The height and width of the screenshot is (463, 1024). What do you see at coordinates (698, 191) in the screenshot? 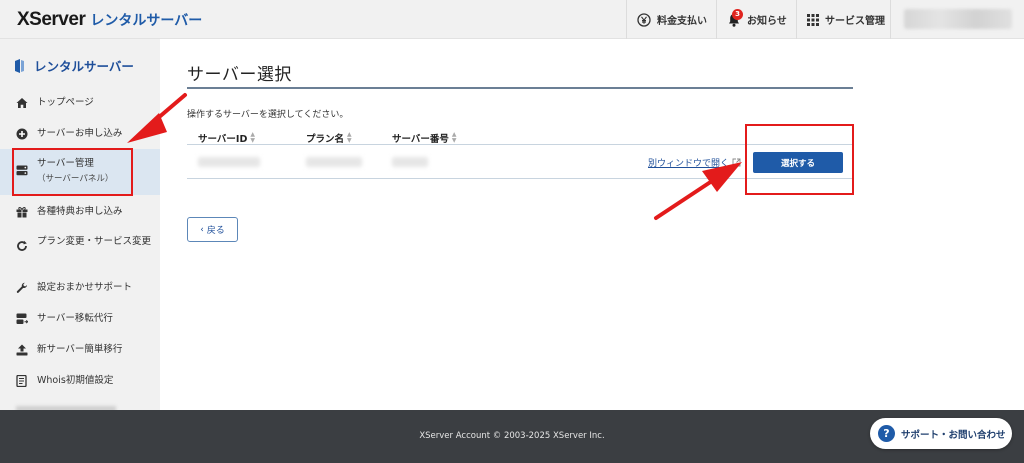
I see `arrow-to-select-button` at bounding box center [698, 191].